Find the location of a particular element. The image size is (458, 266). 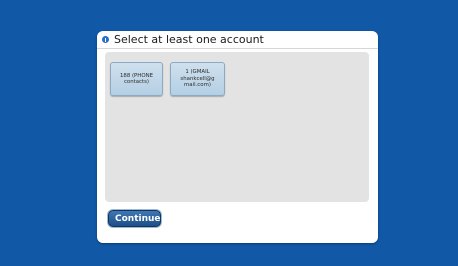

dialog-title: Select at least one account is located at coordinates (189, 39).